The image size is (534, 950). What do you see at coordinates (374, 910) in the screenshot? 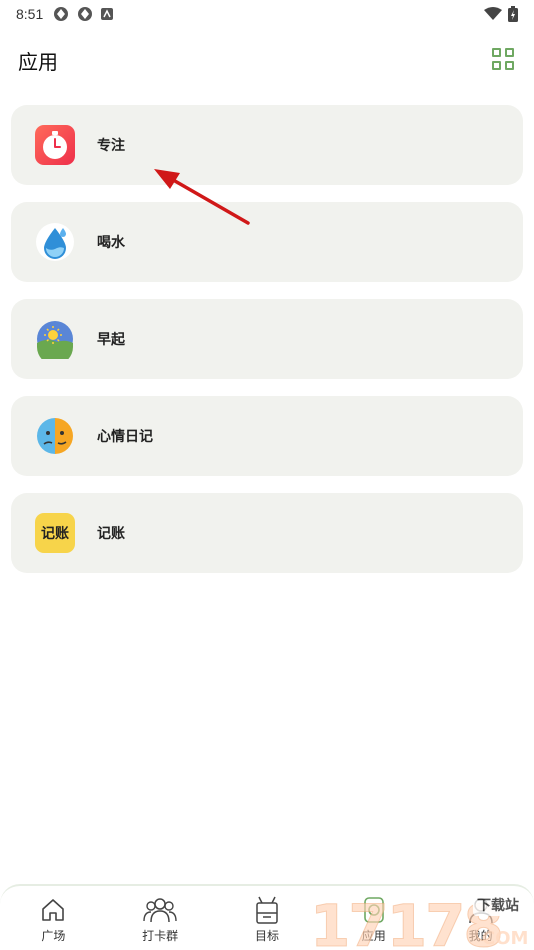
I see `apps-icon` at bounding box center [374, 910].